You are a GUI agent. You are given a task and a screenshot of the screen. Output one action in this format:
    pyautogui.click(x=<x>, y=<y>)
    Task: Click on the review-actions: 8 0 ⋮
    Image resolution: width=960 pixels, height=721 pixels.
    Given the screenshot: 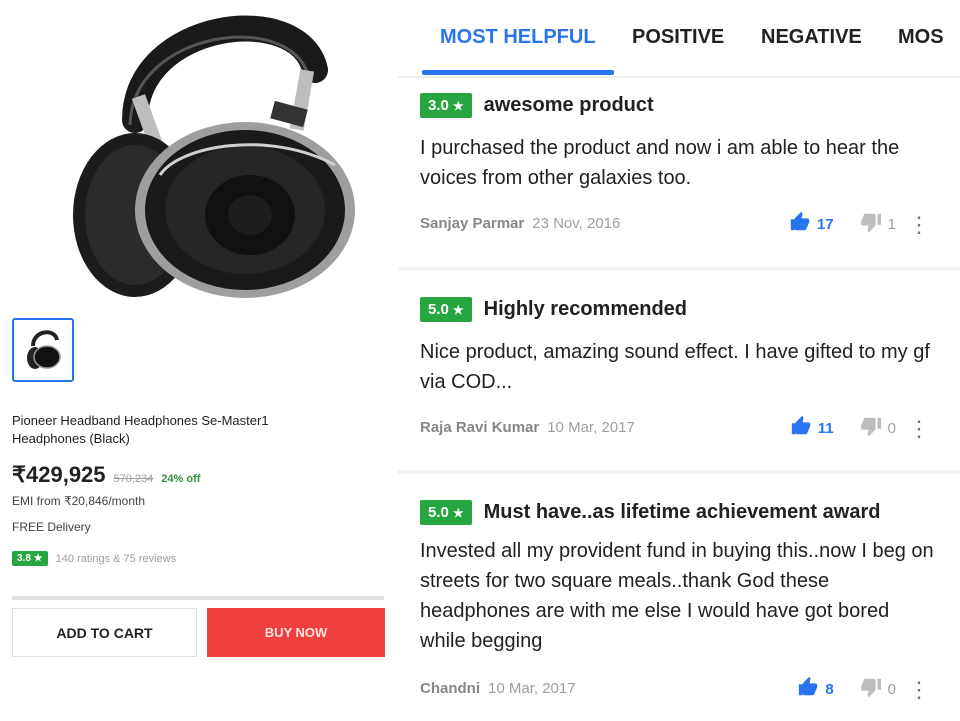 What is the action you would take?
    pyautogui.click(x=863, y=689)
    